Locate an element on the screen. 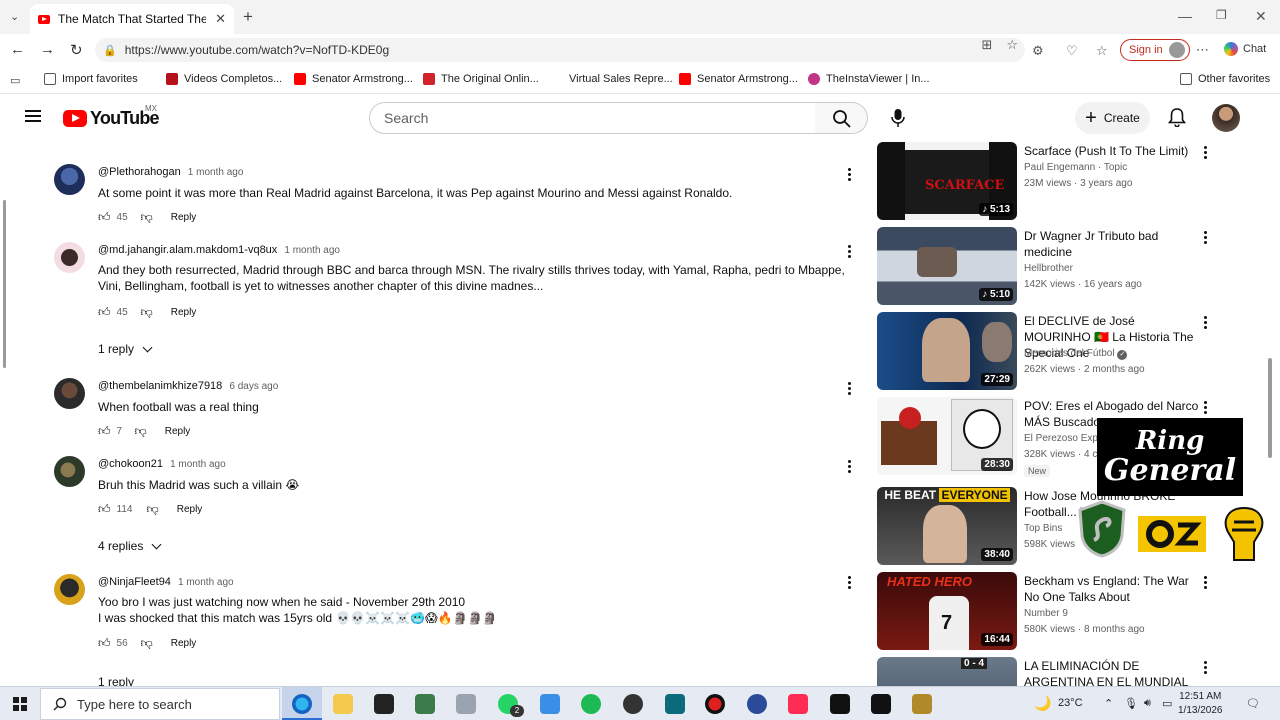 Image resolution: width=1280 pixels, height=720 pixels. system-clock: 12:51 AM 1/13/2026 is located at coordinates (1200, 704).